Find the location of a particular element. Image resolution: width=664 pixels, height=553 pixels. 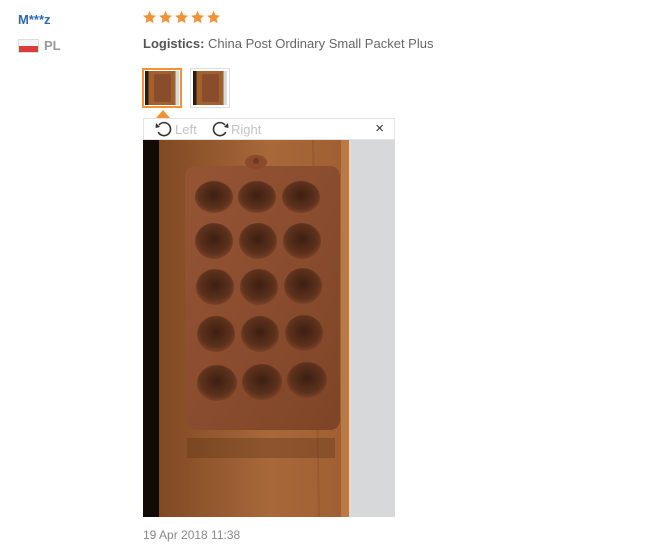

close-icon: × is located at coordinates (379, 129).